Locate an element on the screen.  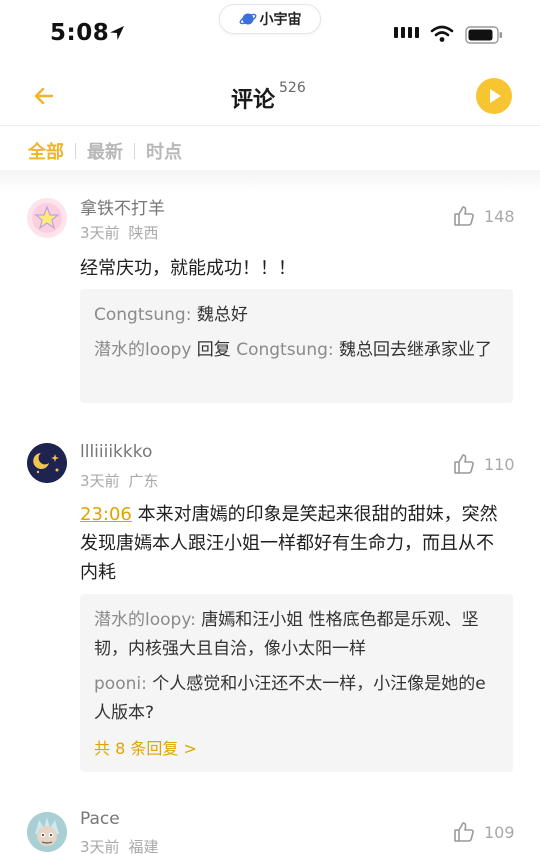
signal-icon is located at coordinates (406, 32).